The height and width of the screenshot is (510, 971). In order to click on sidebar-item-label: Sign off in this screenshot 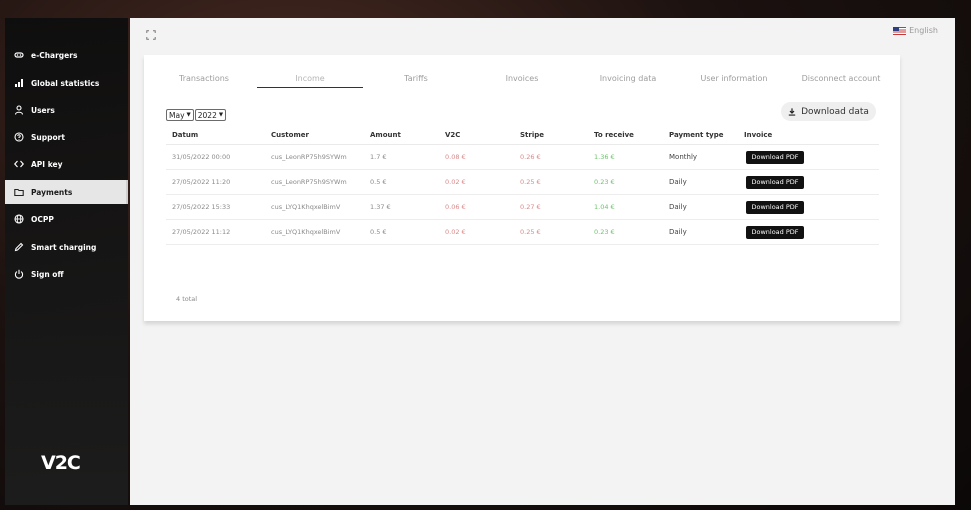, I will do `click(47, 274)`.